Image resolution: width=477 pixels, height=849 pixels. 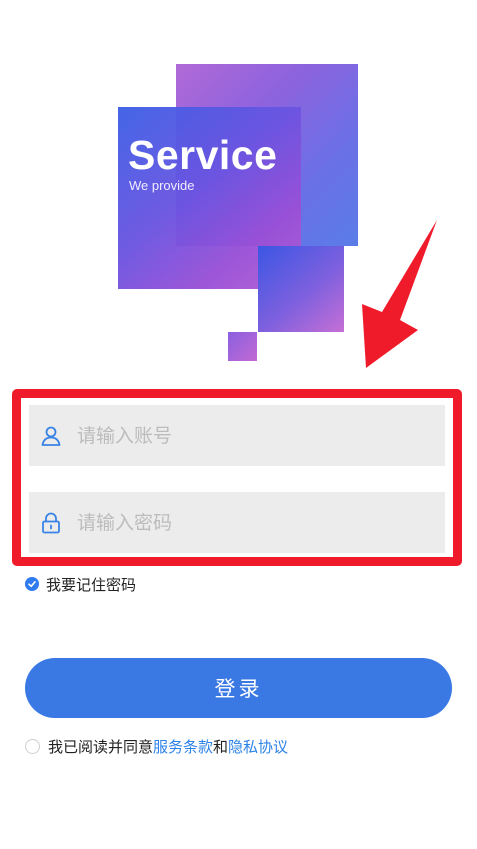 I want to click on hero-title: Service, so click(x=203, y=155).